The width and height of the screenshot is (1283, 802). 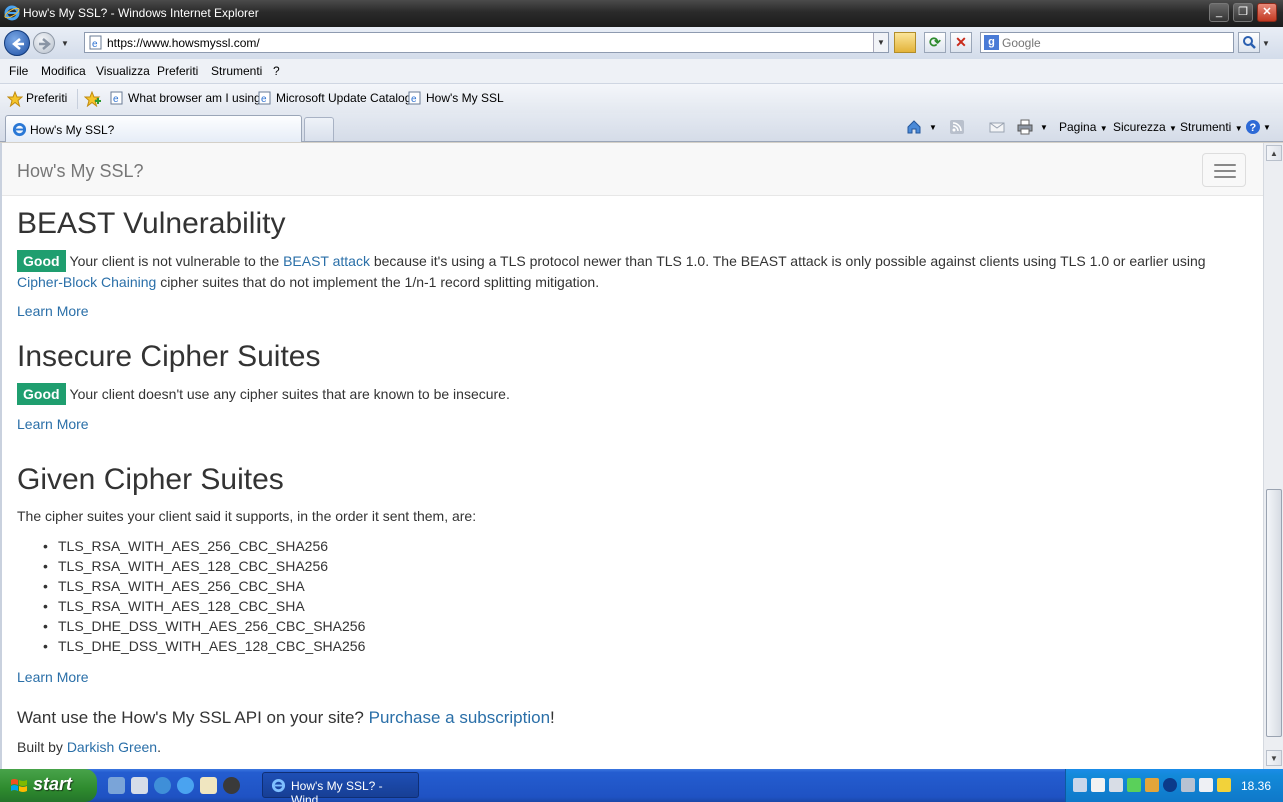 I want to click on start-button: start, so click(x=48, y=785).